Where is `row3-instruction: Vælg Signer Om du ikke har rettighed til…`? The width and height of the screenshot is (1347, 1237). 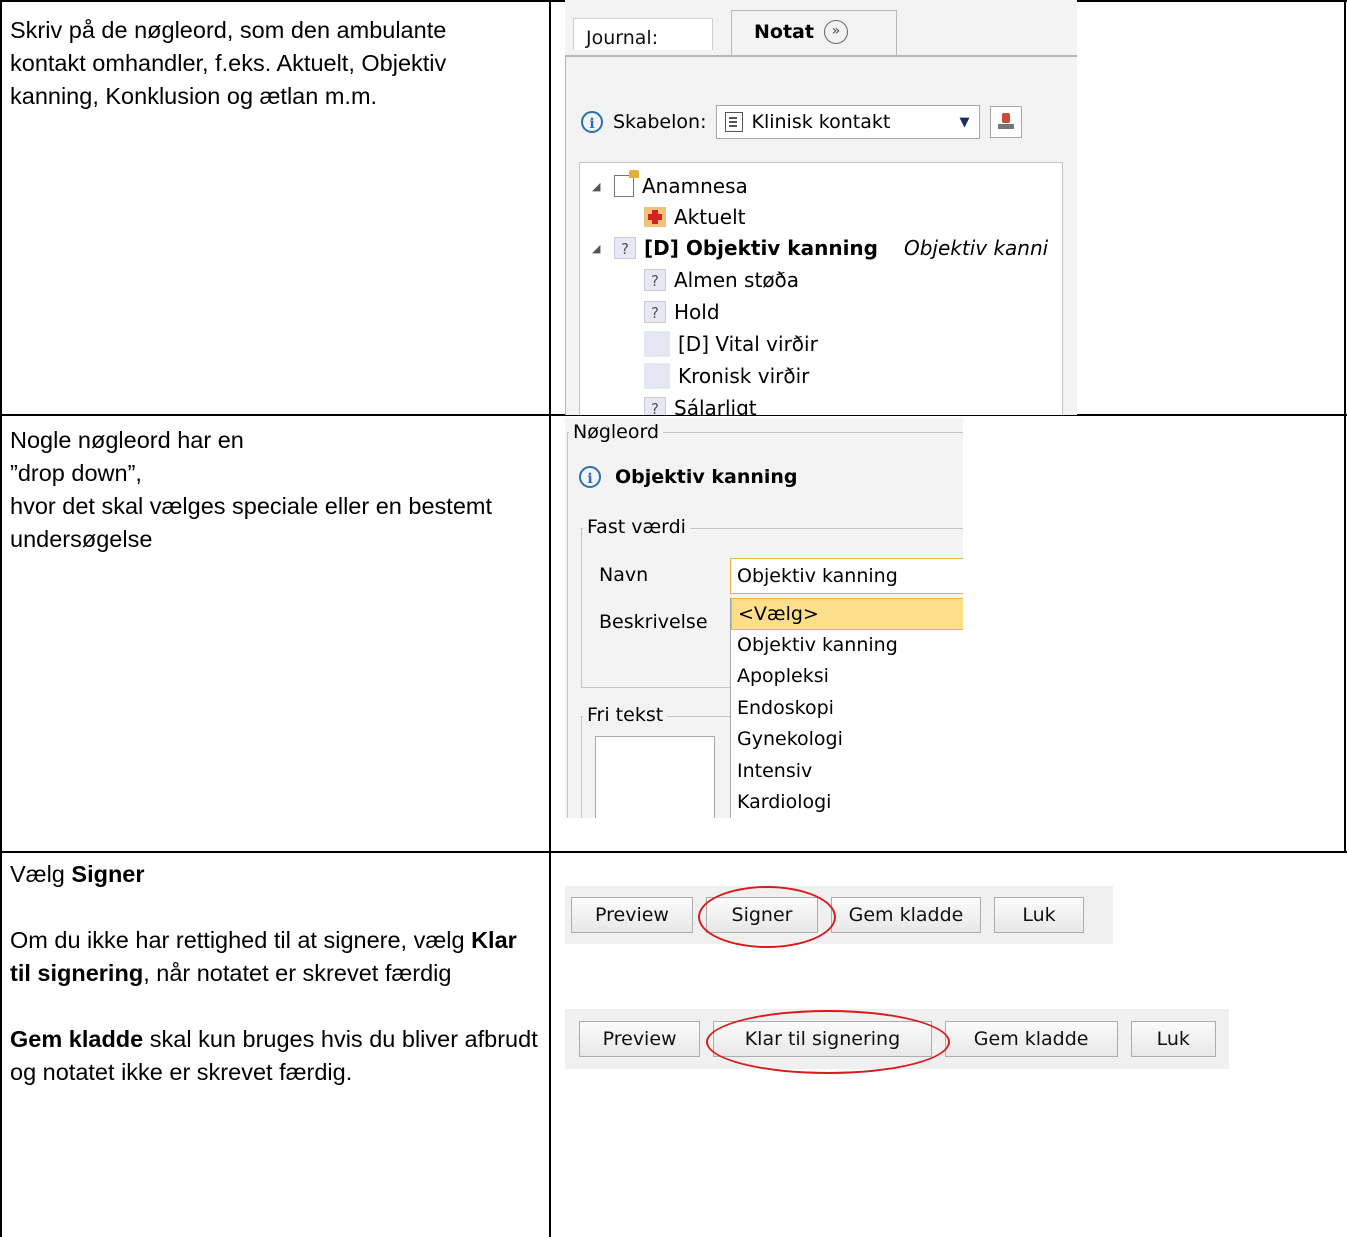 row3-instruction: Vælg Signer Om du ikke har rettighed til… is located at coordinates (275, 973).